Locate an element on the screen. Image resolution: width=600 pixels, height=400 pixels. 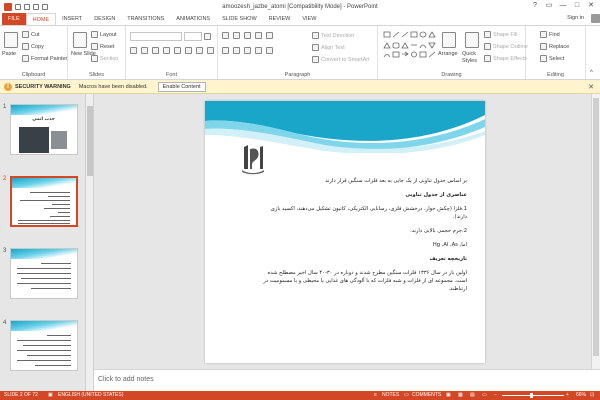
slide-sorter-icon: ▦ is located at coordinates (460, 395).